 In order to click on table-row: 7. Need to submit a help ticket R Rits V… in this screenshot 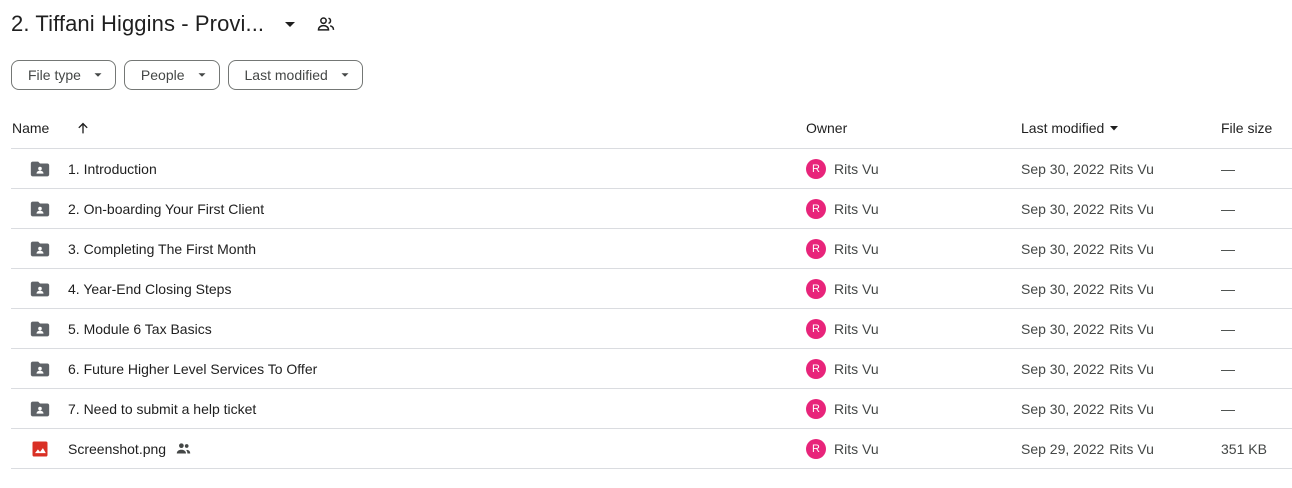, I will do `click(651, 409)`.